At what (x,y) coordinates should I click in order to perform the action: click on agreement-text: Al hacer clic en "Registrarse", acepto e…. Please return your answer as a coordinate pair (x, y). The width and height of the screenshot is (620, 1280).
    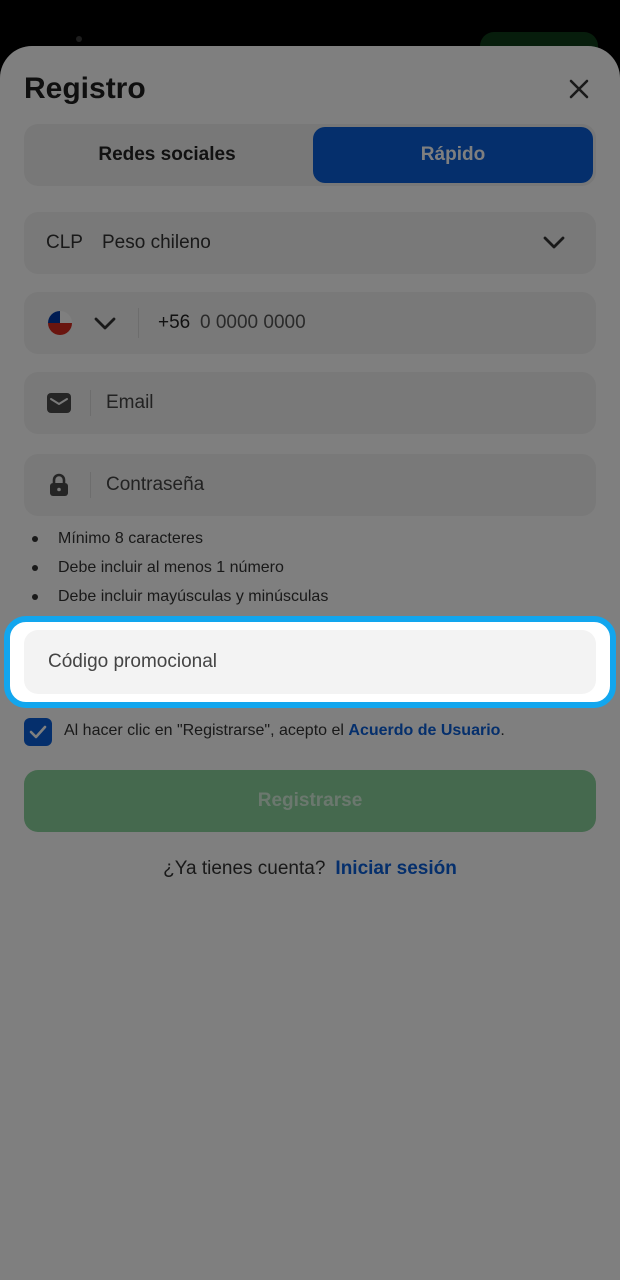
    Looking at the image, I should click on (284, 731).